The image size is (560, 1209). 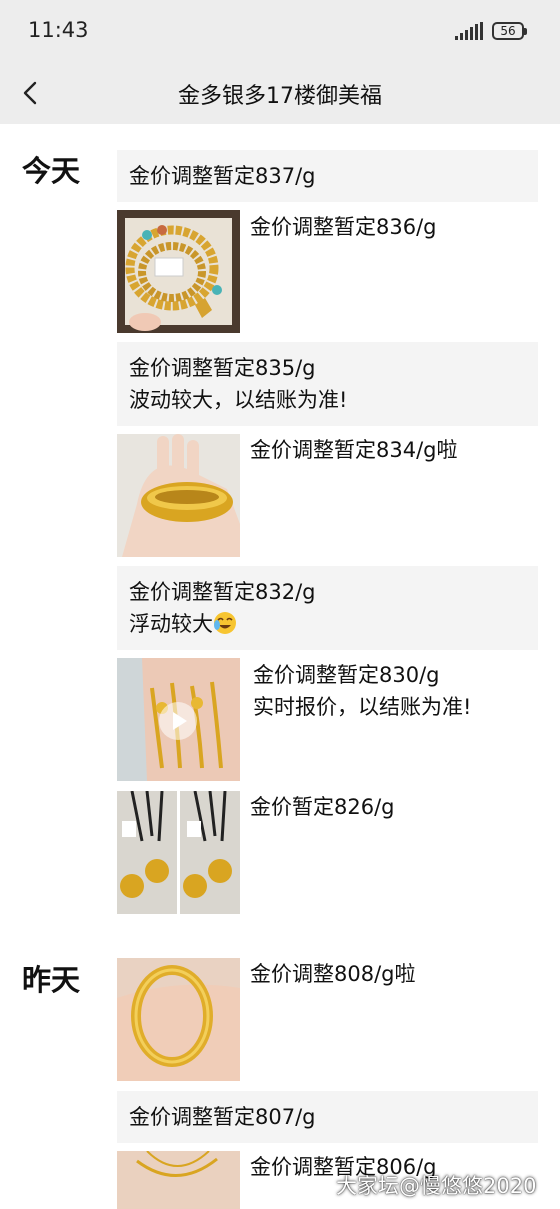 What do you see at coordinates (327, 384) in the screenshot?
I see `text-post: 金价调整暂定835/g 波动较大，以结账为准!` at bounding box center [327, 384].